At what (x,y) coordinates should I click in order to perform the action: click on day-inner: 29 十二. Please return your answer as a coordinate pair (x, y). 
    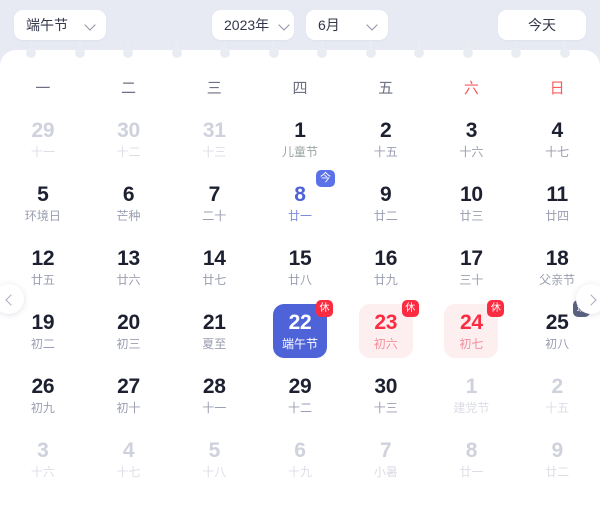
    Looking at the image, I should click on (300, 395).